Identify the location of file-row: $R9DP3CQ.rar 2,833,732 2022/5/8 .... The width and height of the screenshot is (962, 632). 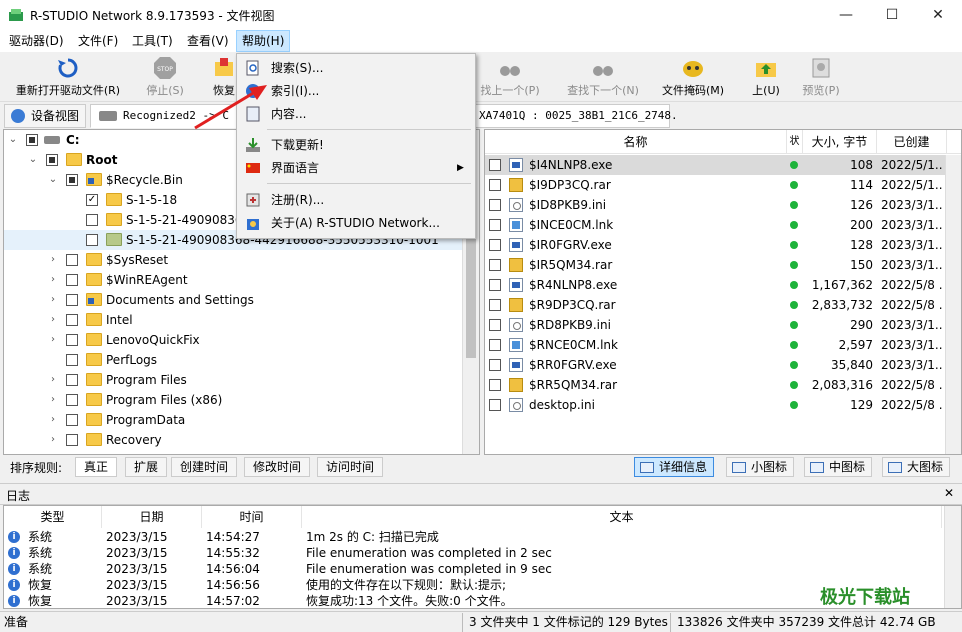
(723, 305).